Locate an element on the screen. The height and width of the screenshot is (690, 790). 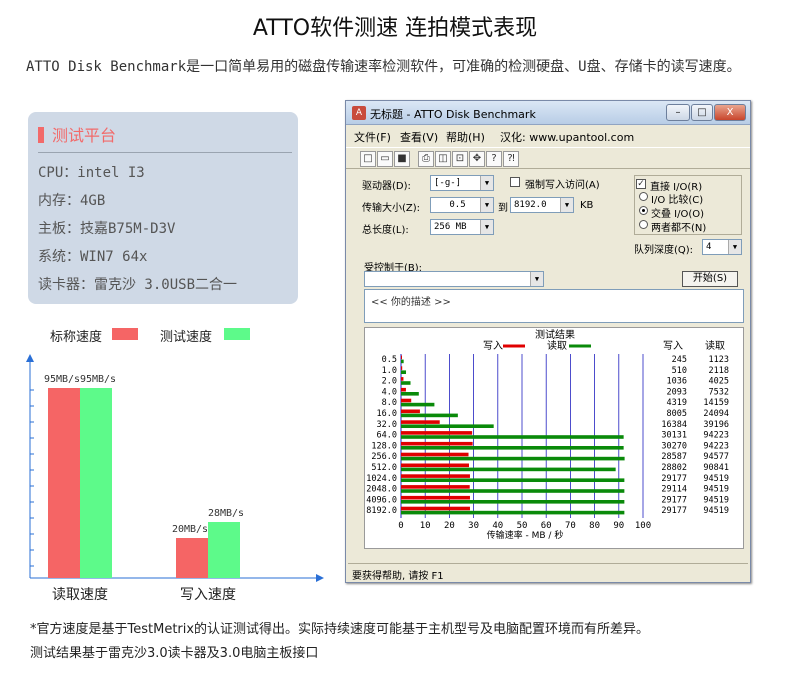
window-title: 无标题 - ATTO Disk Benchmark is located at coordinates (453, 114).